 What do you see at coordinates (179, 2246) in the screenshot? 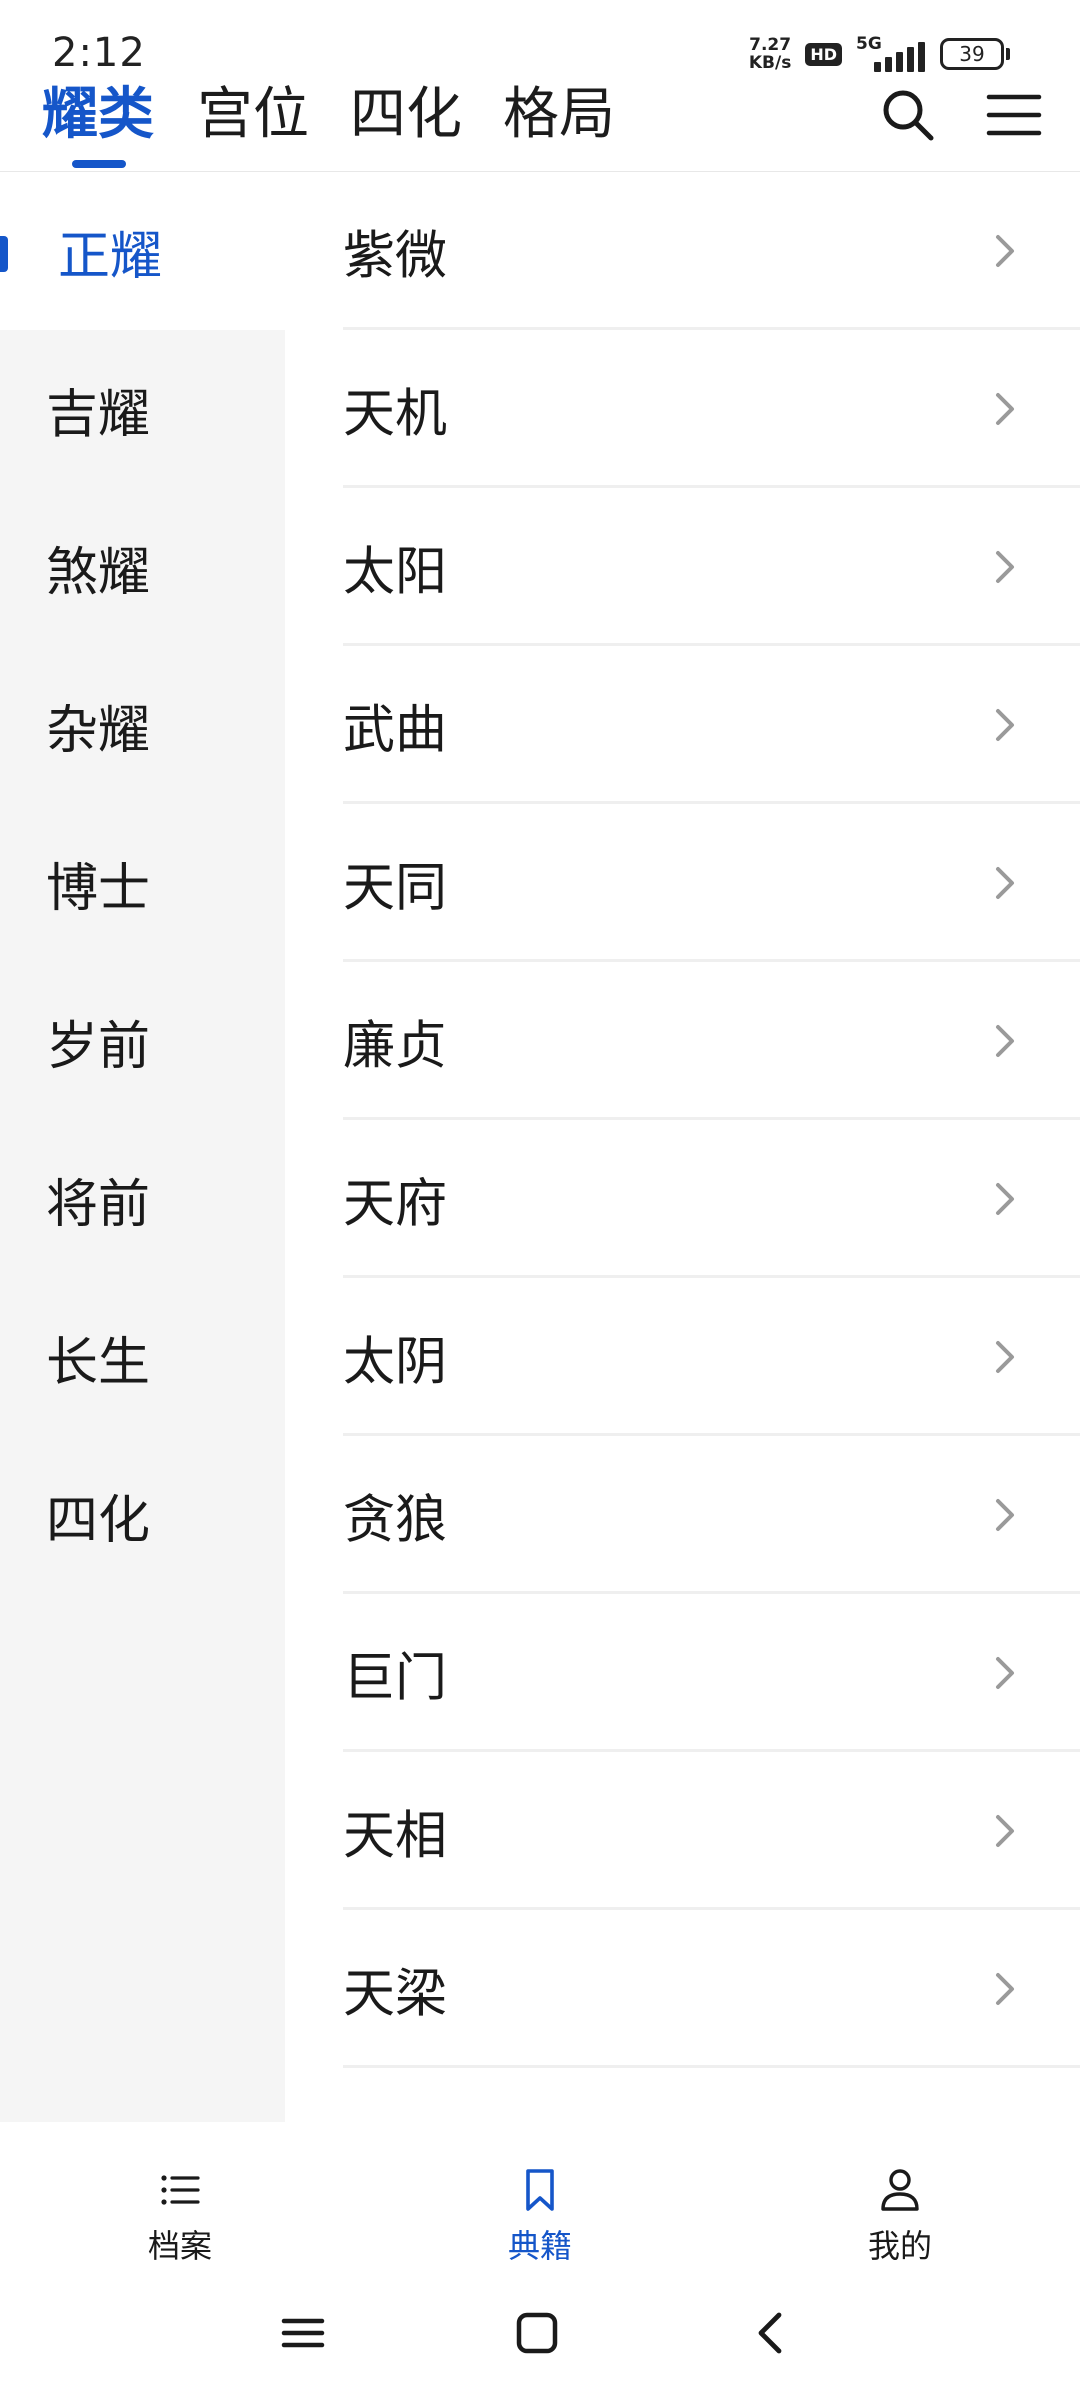
I see `bottom-nav-label: 档案` at bounding box center [179, 2246].